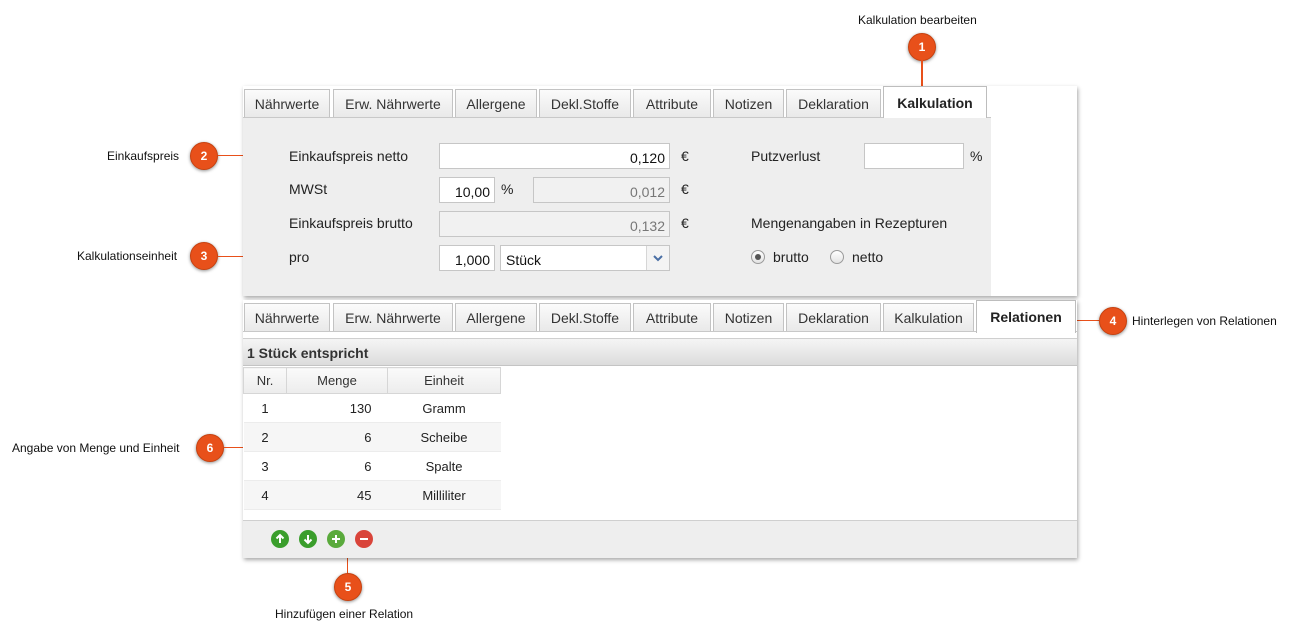 This screenshot has height=638, width=1301. I want to click on mwst-amount-field: 0,012, so click(601, 190).